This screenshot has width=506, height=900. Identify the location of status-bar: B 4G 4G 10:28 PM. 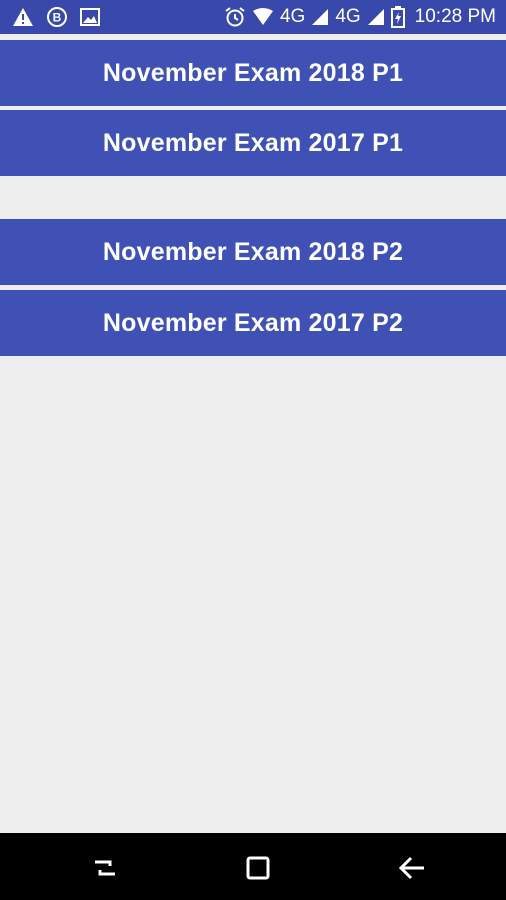
(253, 17).